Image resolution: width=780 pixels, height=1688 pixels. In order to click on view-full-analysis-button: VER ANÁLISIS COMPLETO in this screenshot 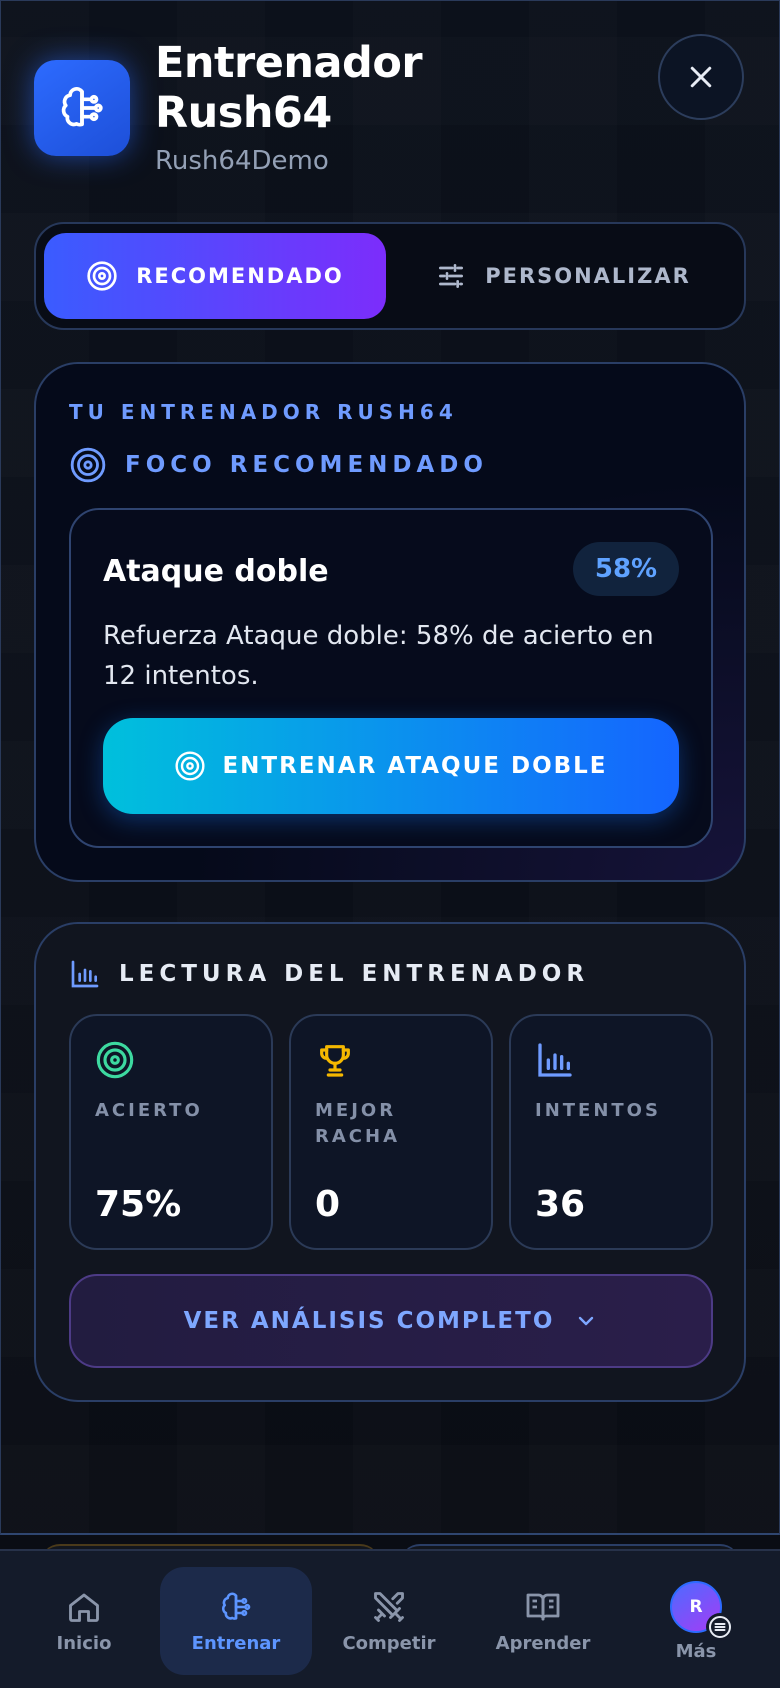, I will do `click(391, 1321)`.